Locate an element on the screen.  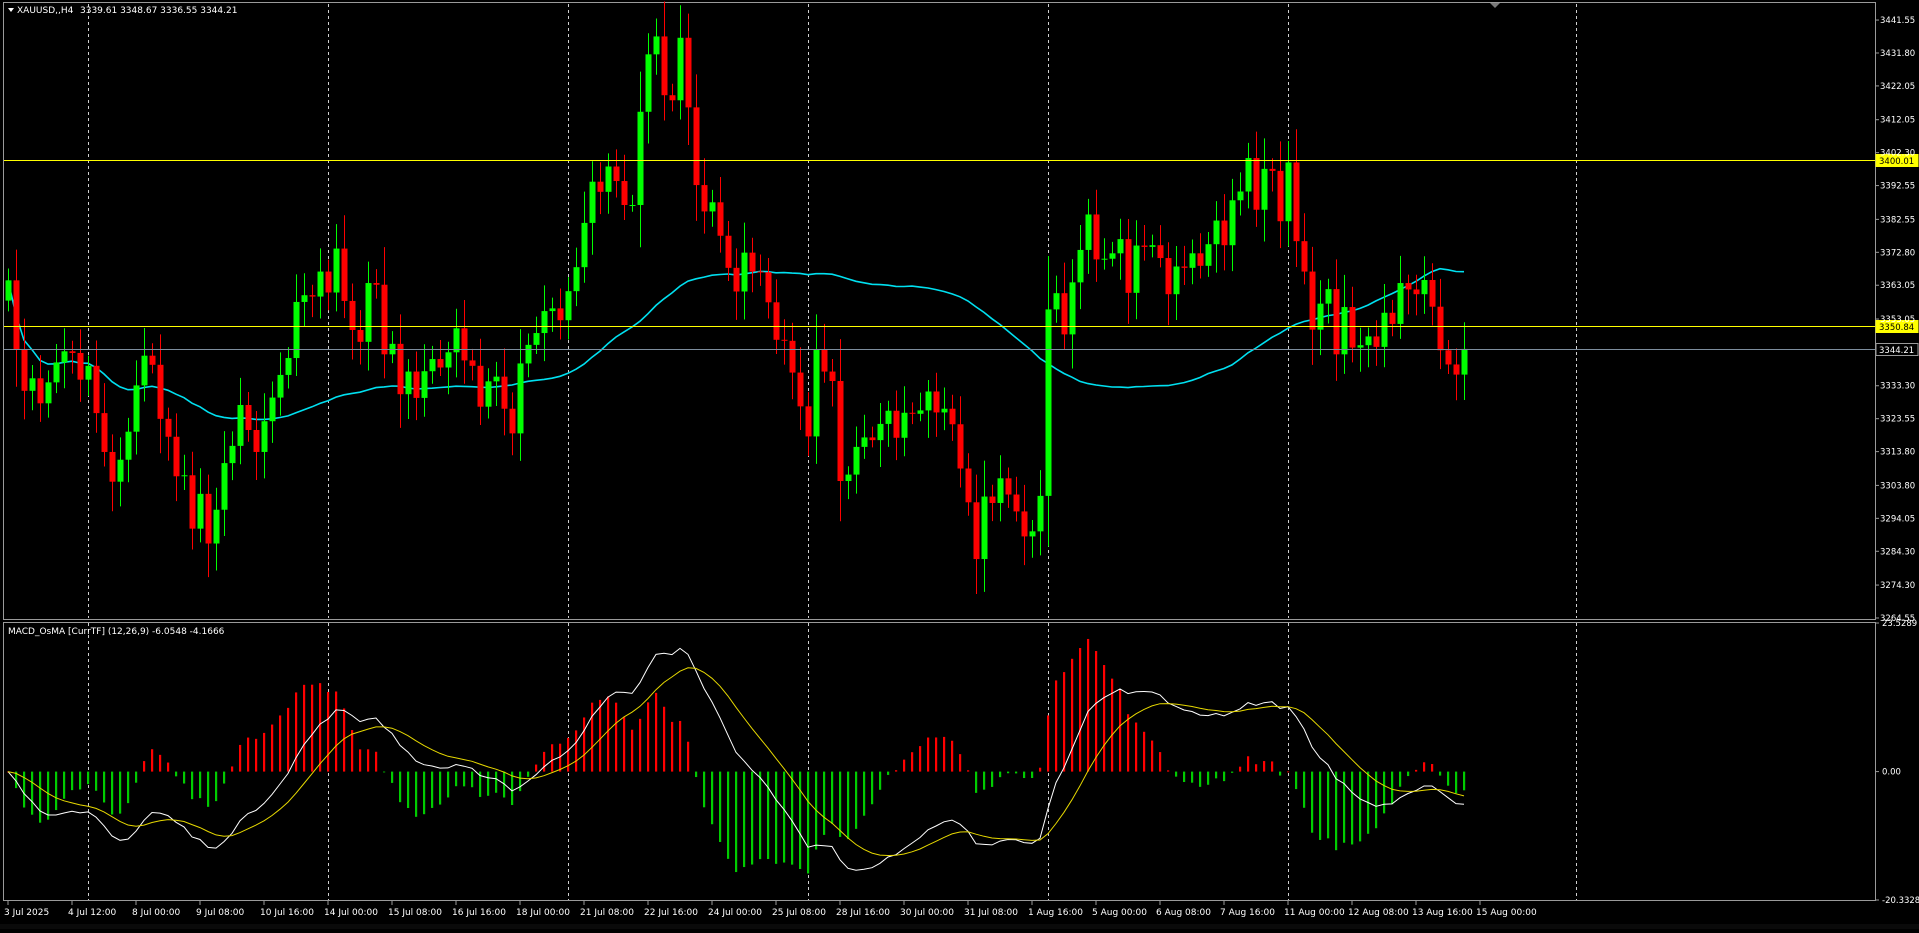
time-tick-label: 14 Jul 00:00 is located at coordinates (351, 913).